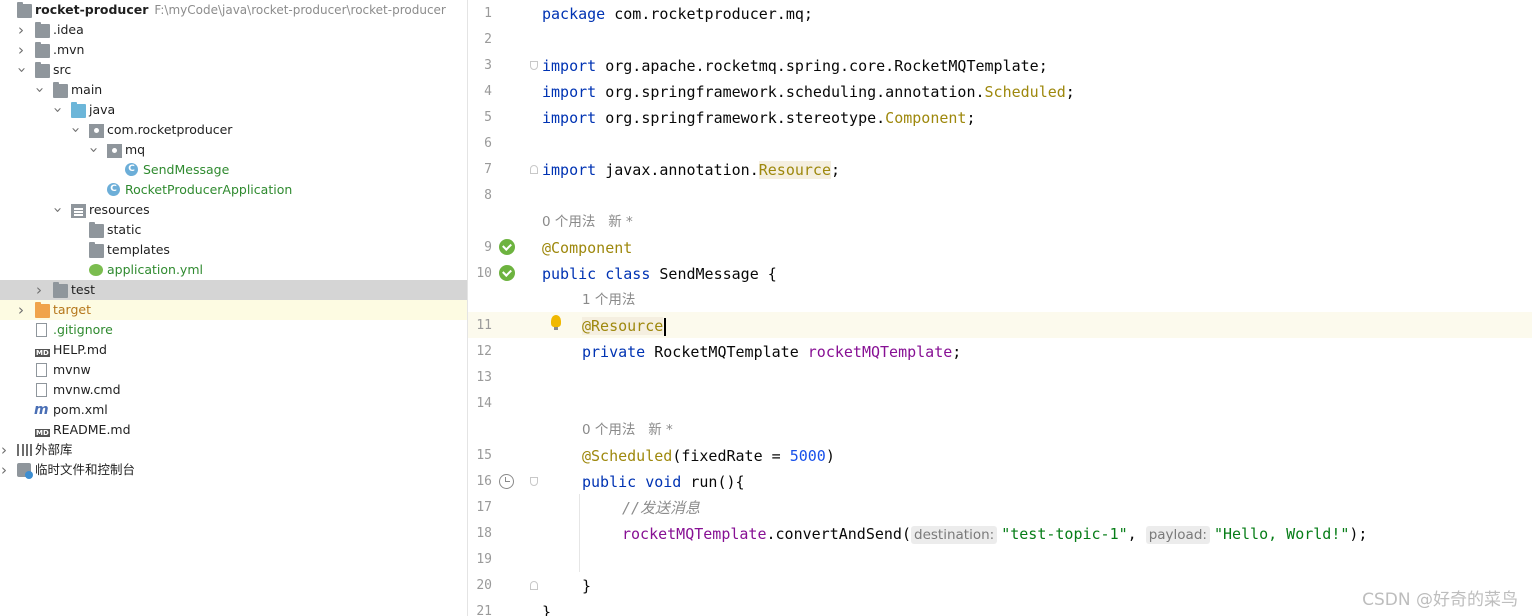  What do you see at coordinates (954, 534) in the screenshot?
I see `parameter-hint: destination:` at bounding box center [954, 534].